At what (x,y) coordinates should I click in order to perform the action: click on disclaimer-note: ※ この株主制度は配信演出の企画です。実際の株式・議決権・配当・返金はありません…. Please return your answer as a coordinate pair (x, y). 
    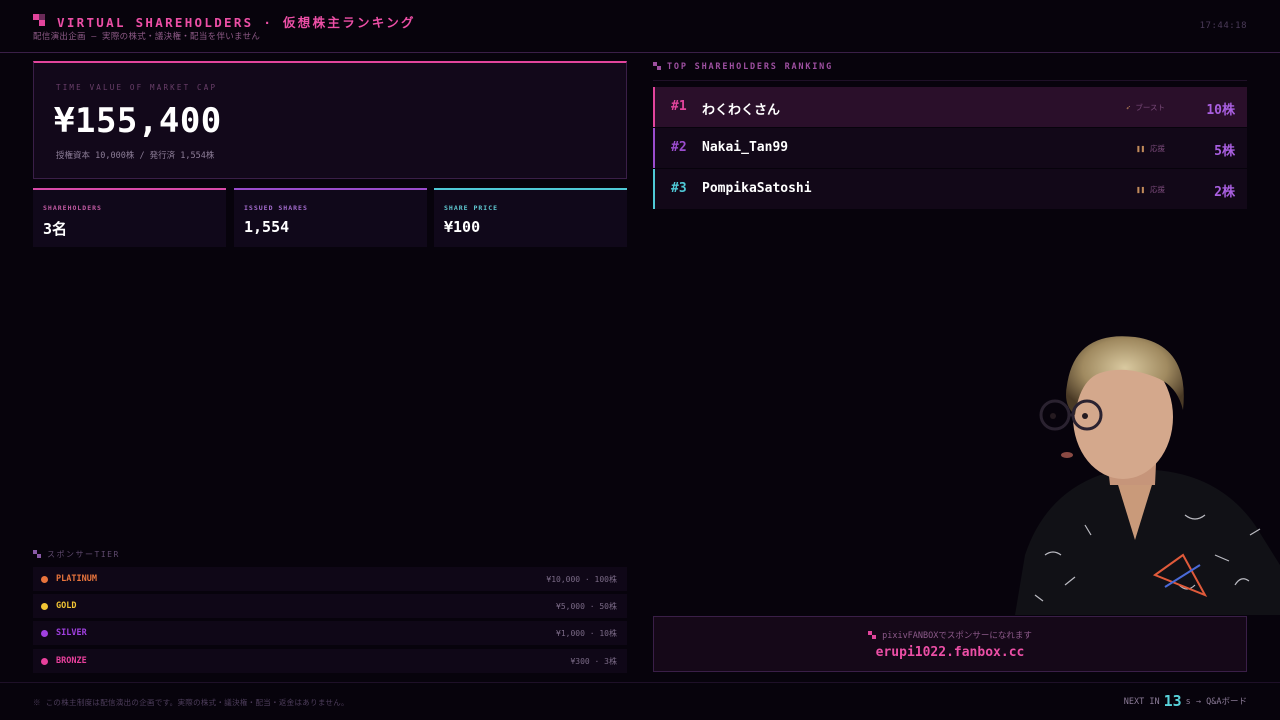
    Looking at the image, I should click on (191, 702).